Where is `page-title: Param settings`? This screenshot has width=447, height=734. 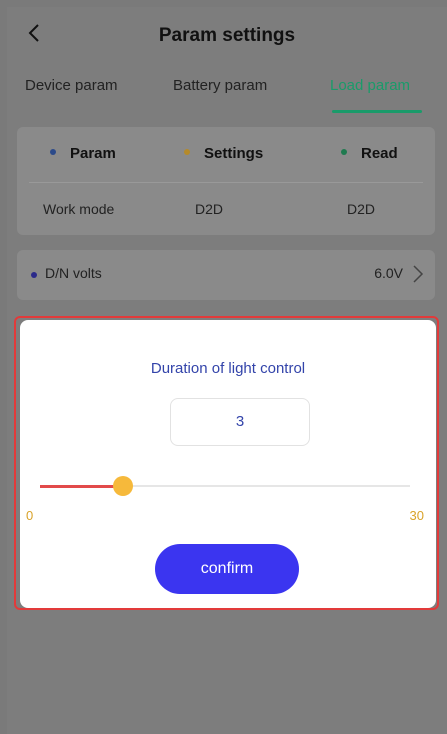 page-title: Param settings is located at coordinates (227, 35).